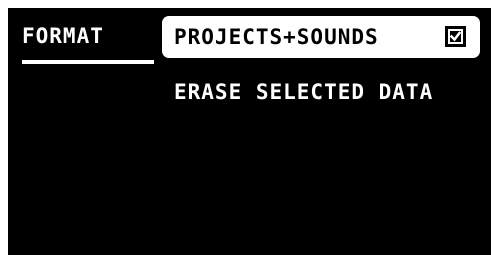 This screenshot has height=255, width=499. Describe the element at coordinates (304, 92) in the screenshot. I see `description-text: ERASE SELECTED DATA` at that location.